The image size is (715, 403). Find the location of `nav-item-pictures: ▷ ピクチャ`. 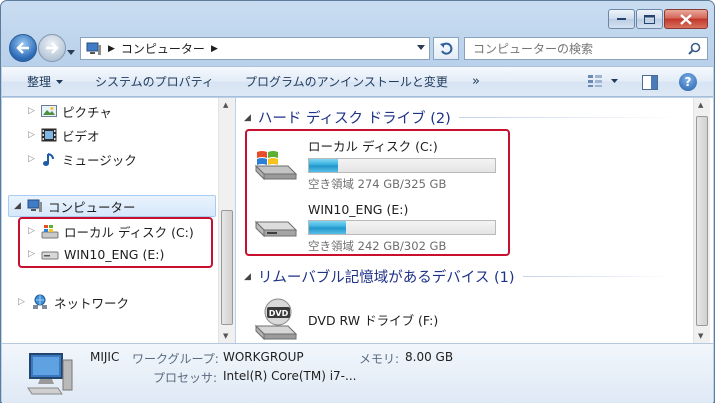

nav-item-pictures: ▷ ピクチャ is located at coordinates (70, 111).